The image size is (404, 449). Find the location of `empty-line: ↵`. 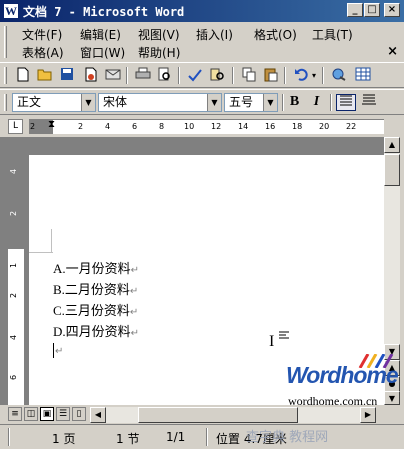

empty-line: ↵ is located at coordinates (59, 350).